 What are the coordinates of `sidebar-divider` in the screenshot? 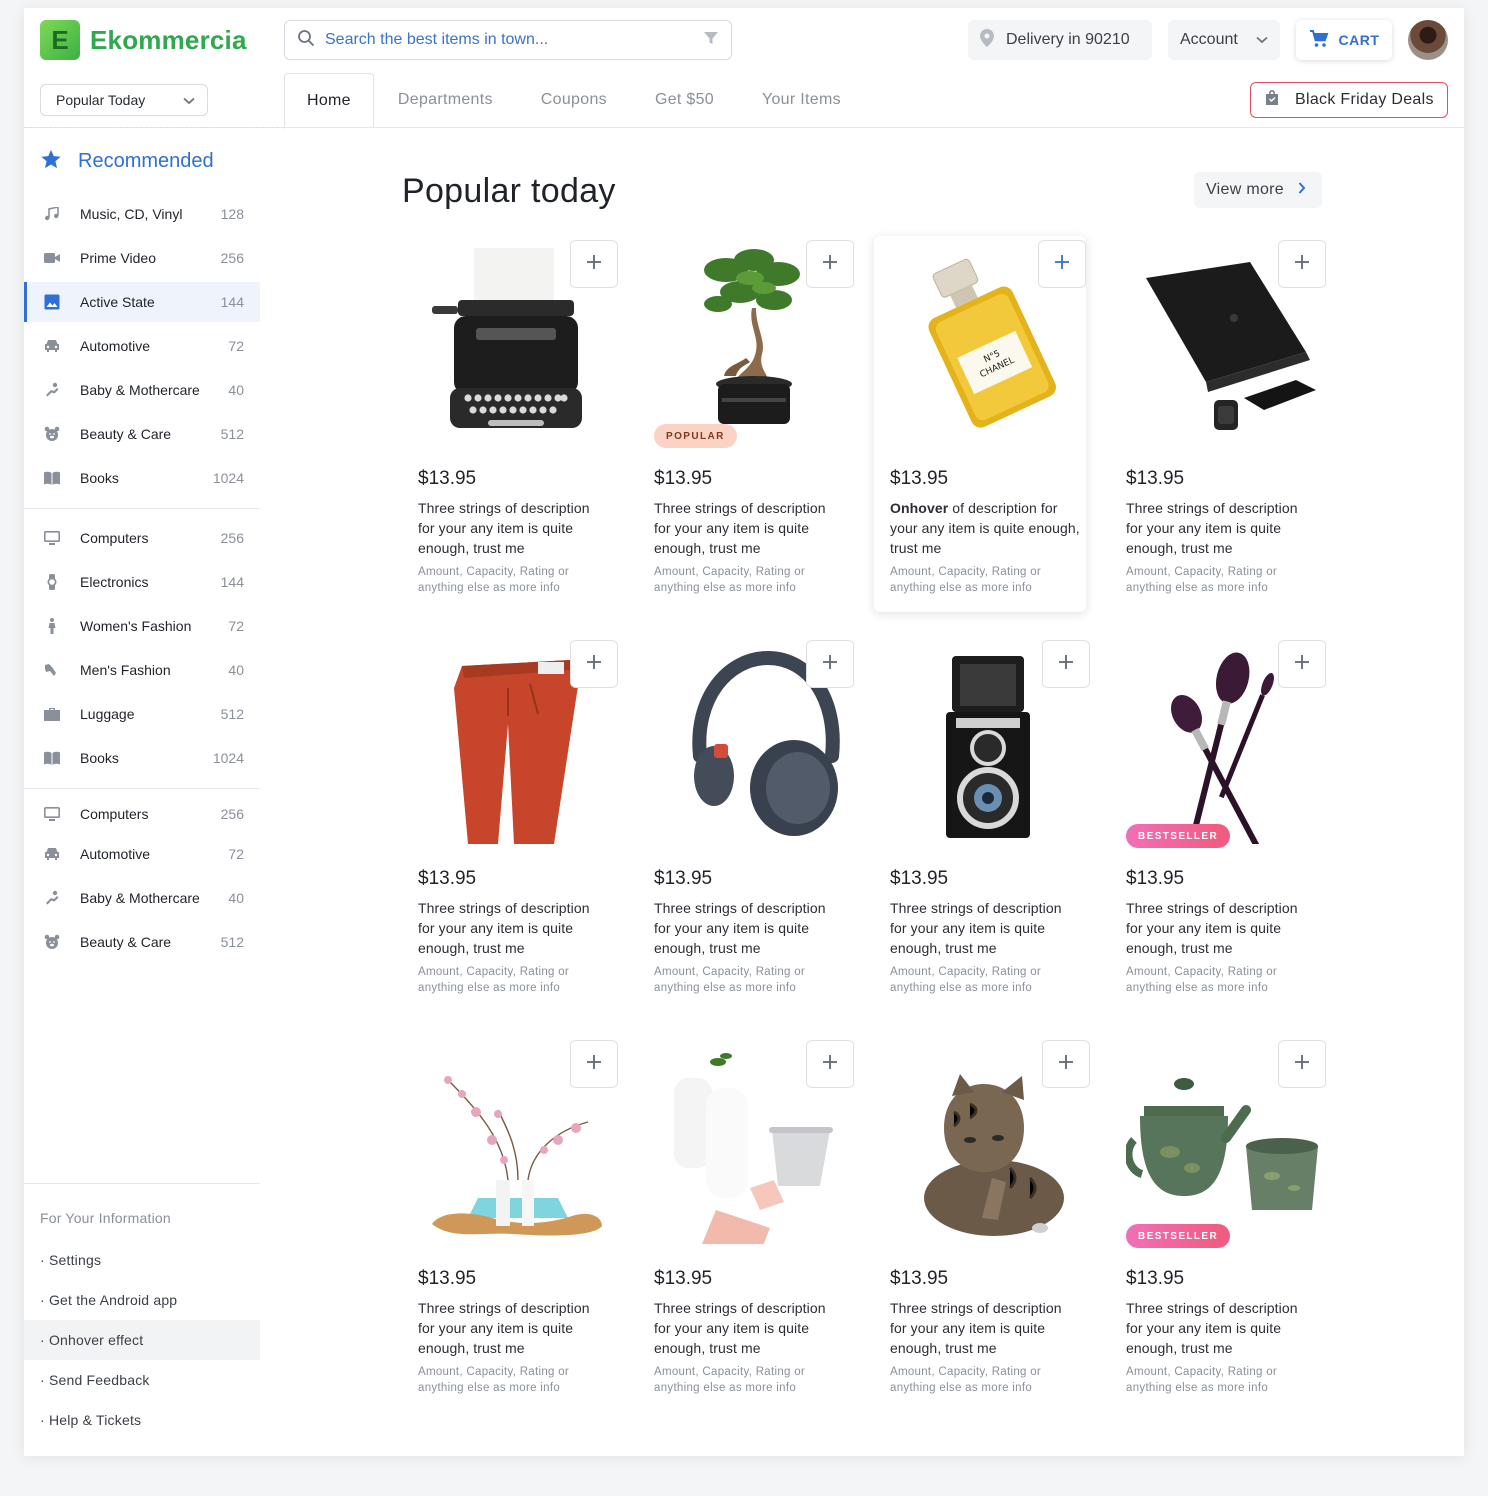 It's located at (142, 1183).